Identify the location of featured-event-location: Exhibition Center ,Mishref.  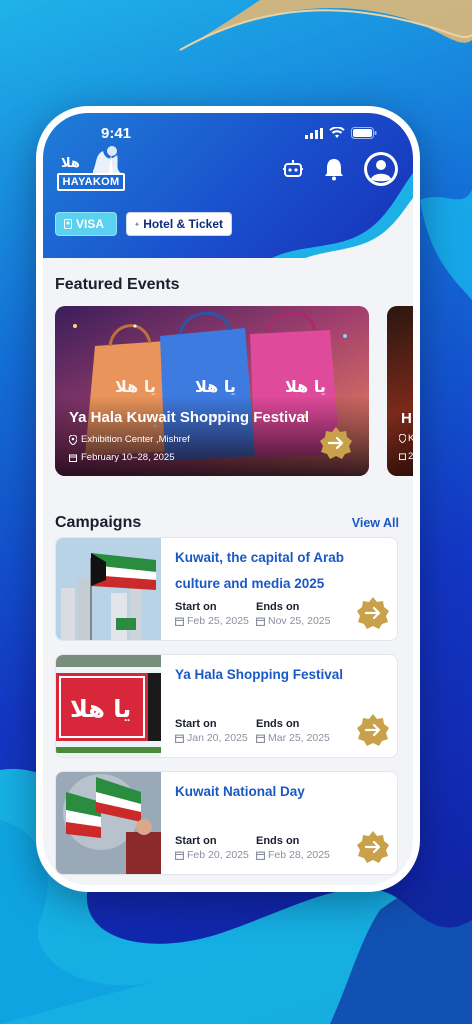
(129, 439).